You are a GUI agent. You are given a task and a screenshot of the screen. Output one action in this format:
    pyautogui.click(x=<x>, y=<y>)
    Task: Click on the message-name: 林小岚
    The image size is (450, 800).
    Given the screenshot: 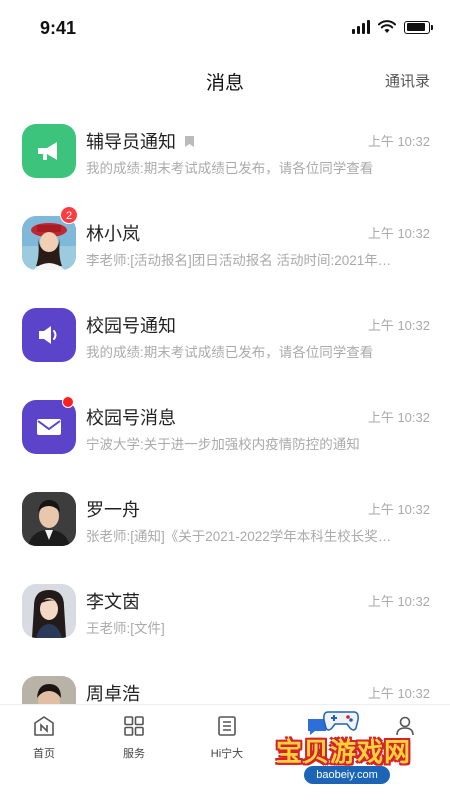 What is the action you would take?
    pyautogui.click(x=113, y=233)
    